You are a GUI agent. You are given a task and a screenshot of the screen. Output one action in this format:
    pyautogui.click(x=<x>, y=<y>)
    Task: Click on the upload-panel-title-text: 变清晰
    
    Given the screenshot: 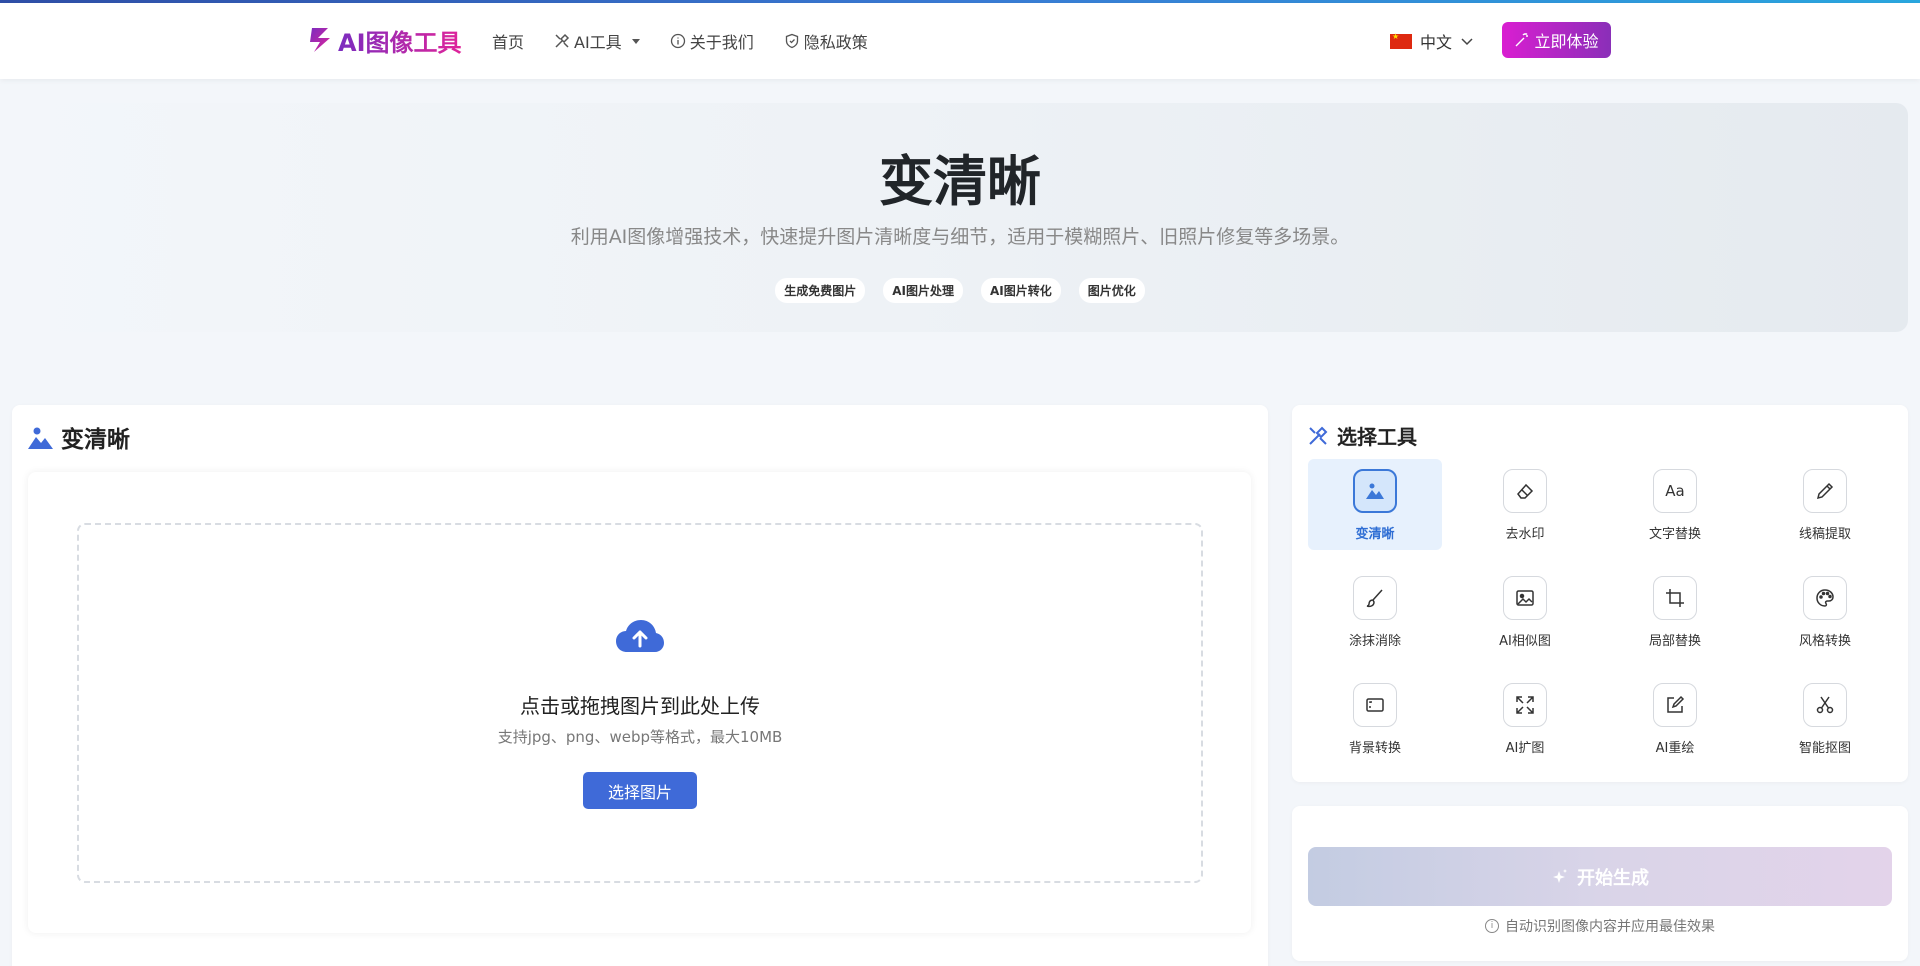 What is the action you would take?
    pyautogui.click(x=95, y=440)
    